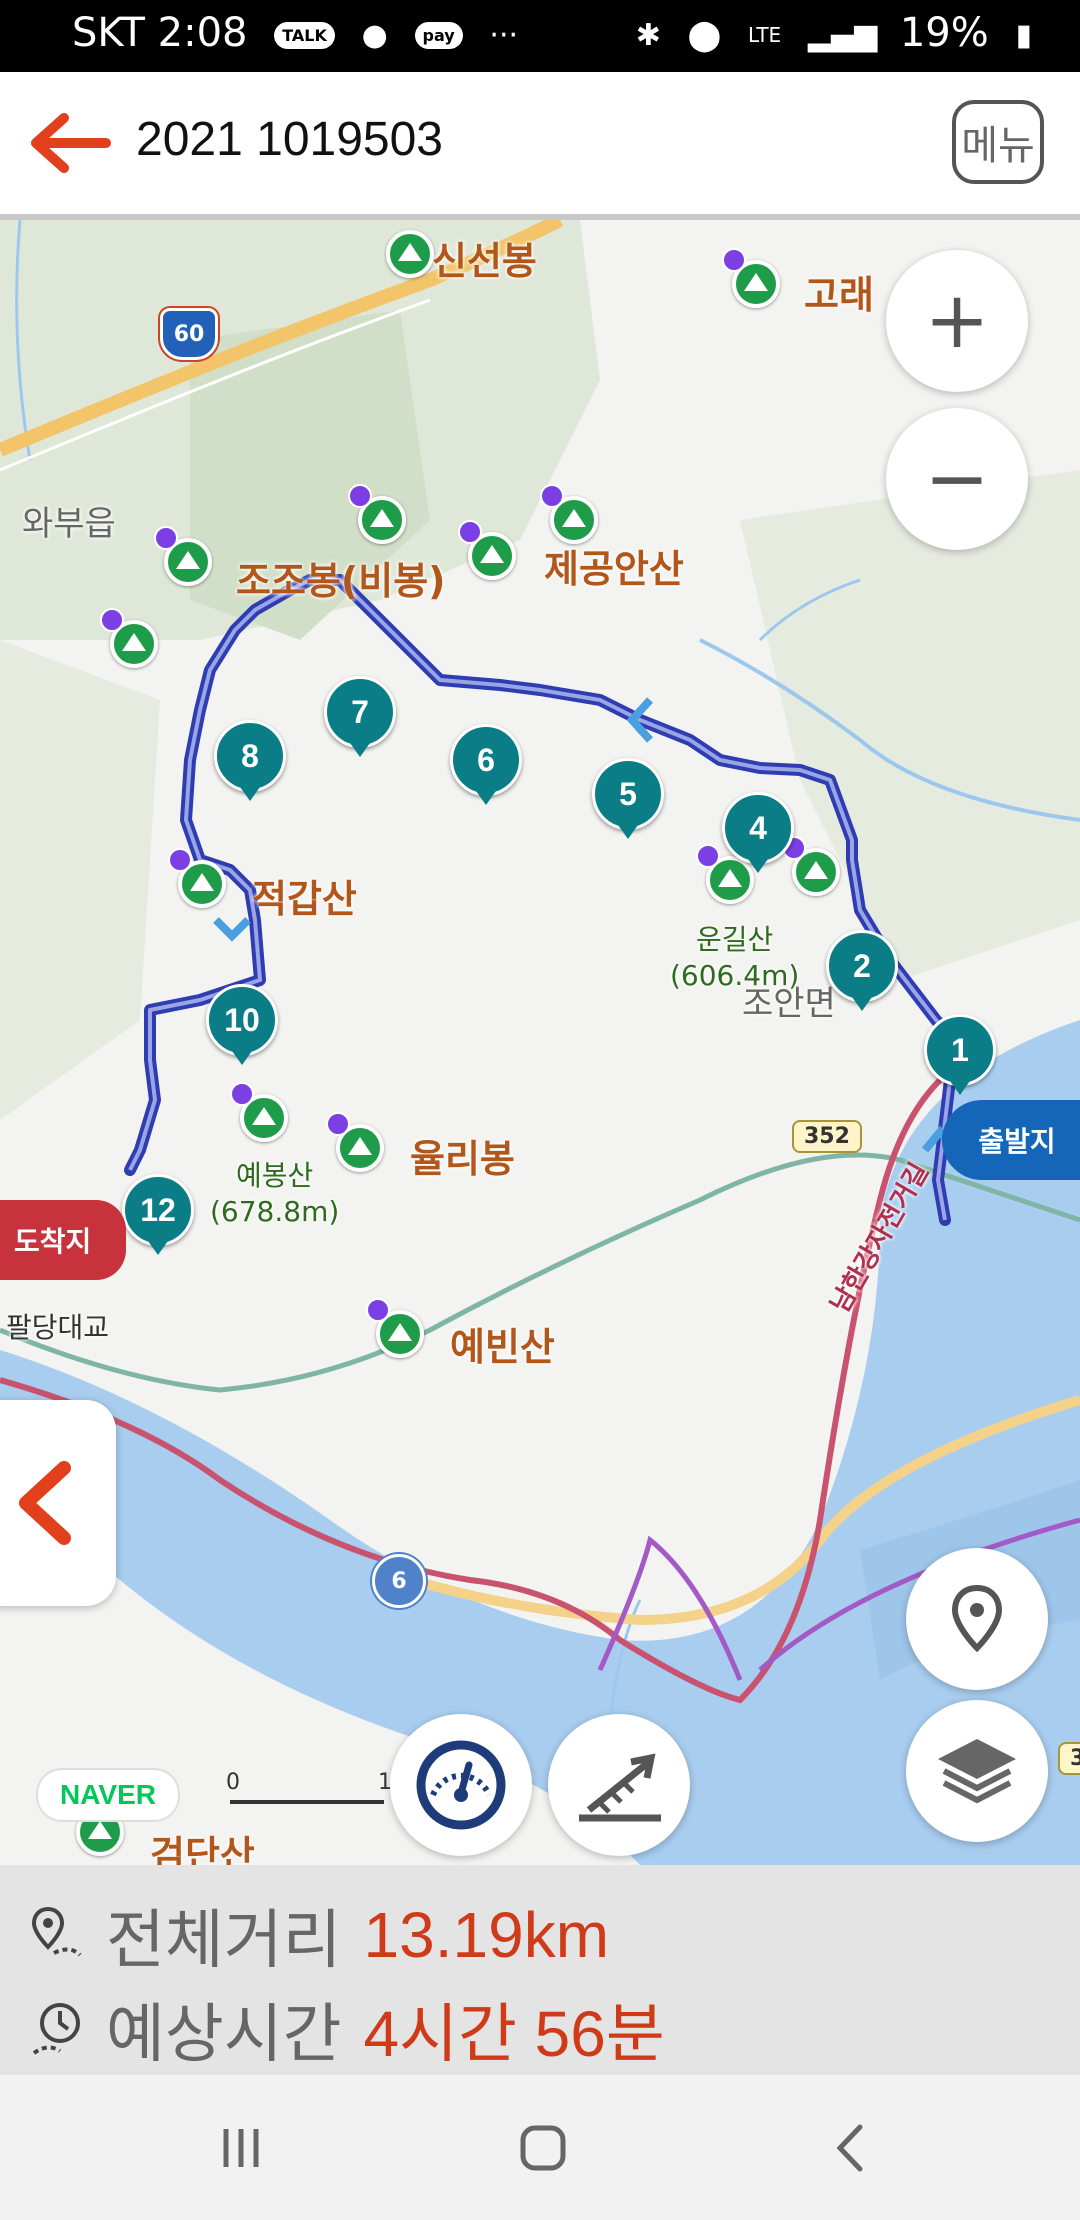 The image size is (1080, 2220). Describe the element at coordinates (233, 1782) in the screenshot. I see `scale-start: 0` at that location.